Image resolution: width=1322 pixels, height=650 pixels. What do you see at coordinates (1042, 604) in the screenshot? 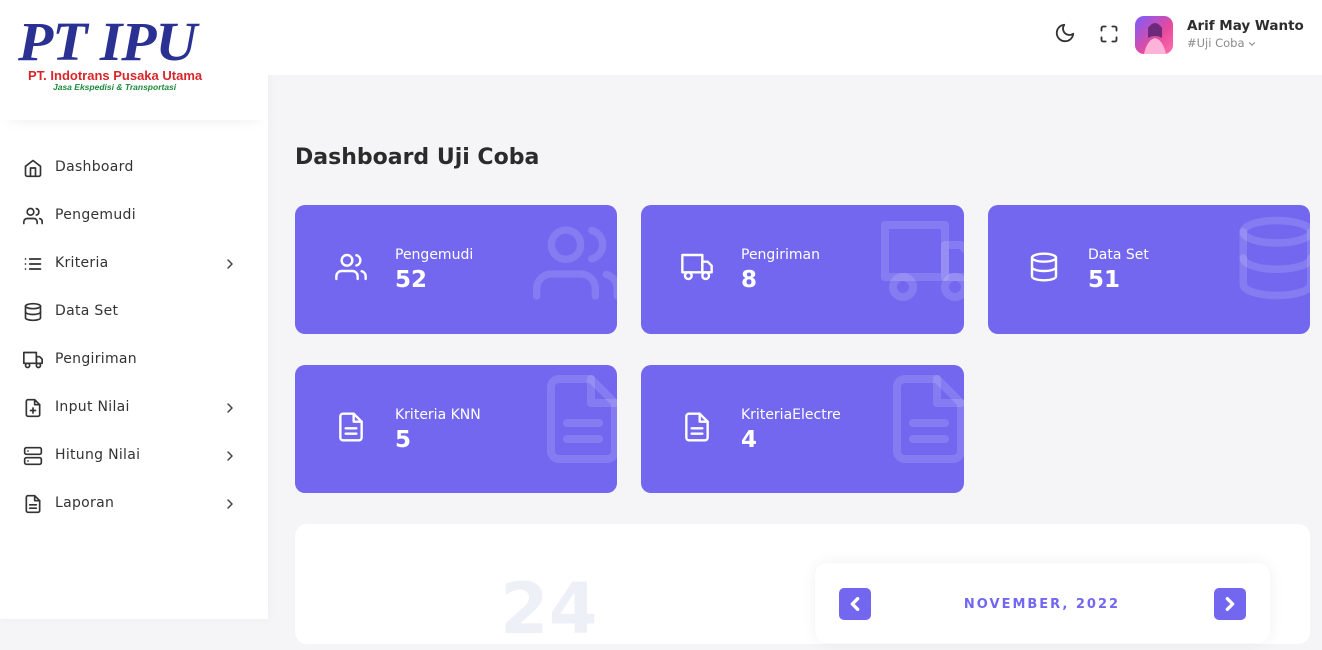
I see `calendar-month-label: NOVEMBER, 2022` at bounding box center [1042, 604].